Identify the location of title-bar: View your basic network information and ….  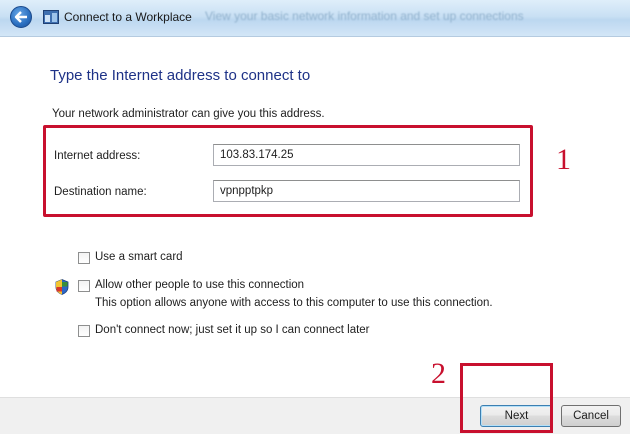
(315, 18).